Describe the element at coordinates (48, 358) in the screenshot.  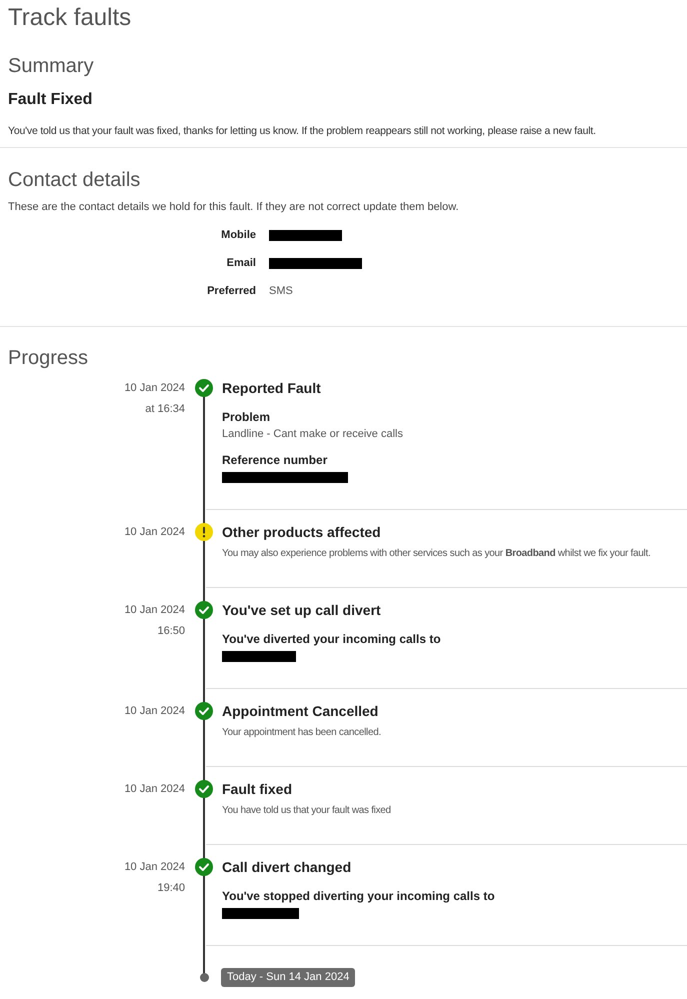
I see `section-heading: Progress` at that location.